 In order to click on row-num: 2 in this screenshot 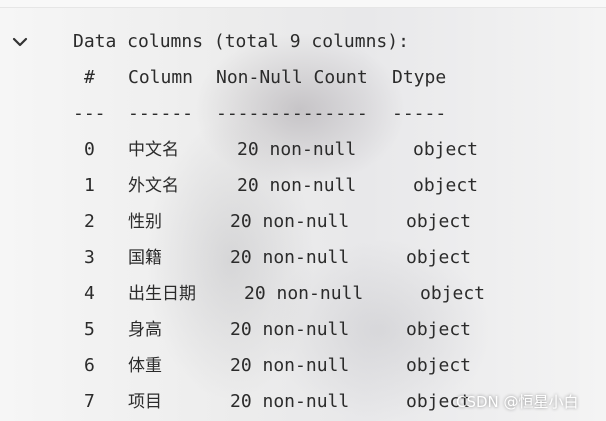, I will do `click(89, 221)`.